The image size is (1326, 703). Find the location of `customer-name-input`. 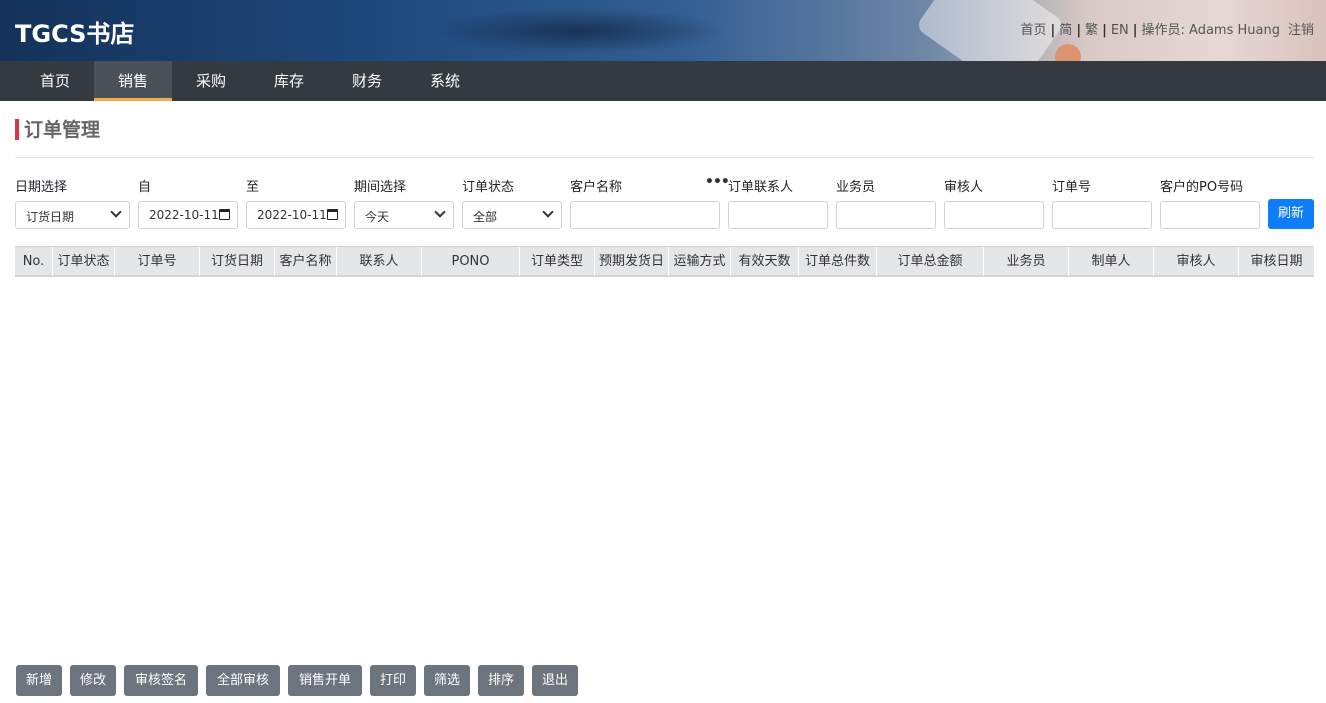

customer-name-input is located at coordinates (645, 215).